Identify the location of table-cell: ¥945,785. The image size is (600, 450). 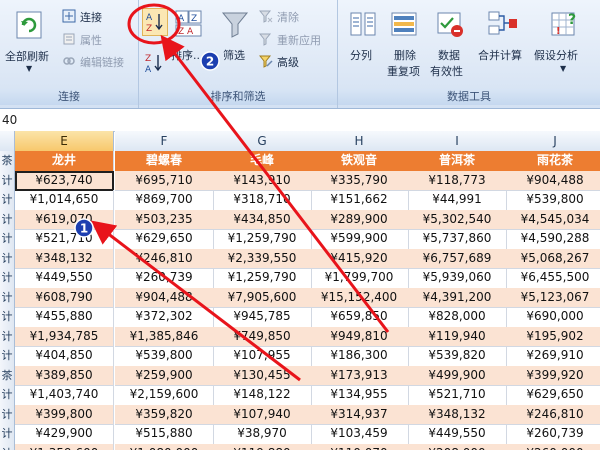
(262, 317).